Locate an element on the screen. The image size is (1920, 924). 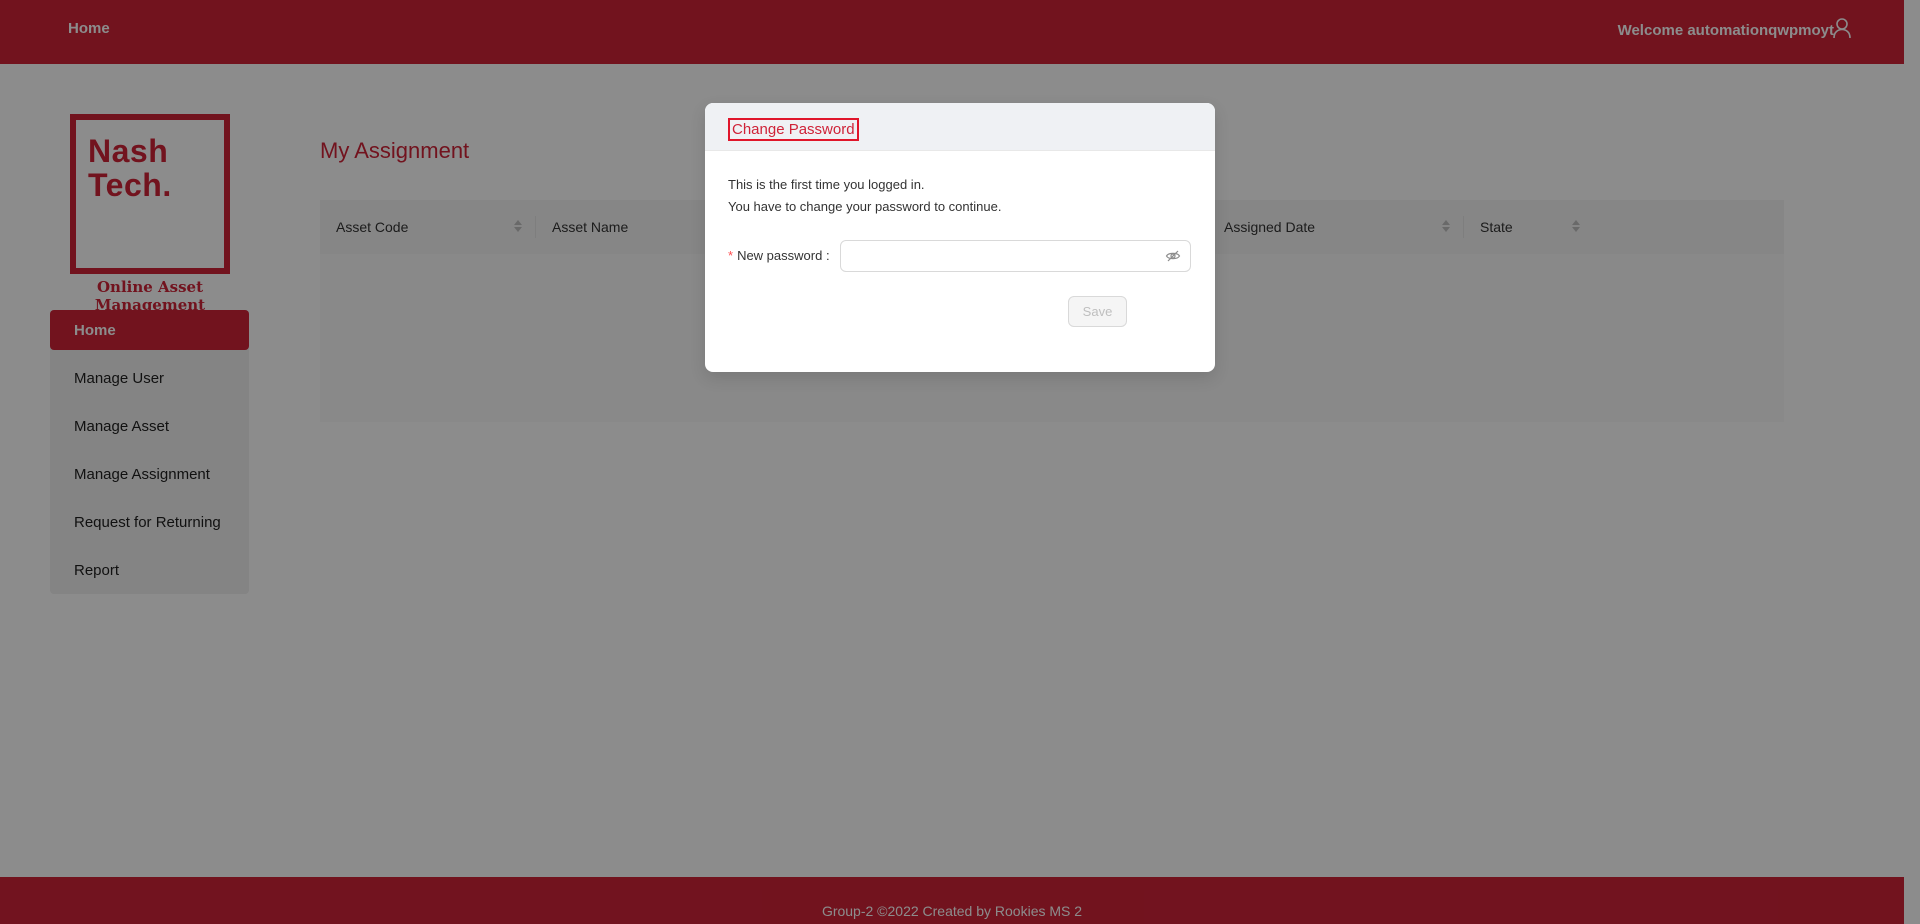
eye-invisible-icon is located at coordinates (1173, 256).